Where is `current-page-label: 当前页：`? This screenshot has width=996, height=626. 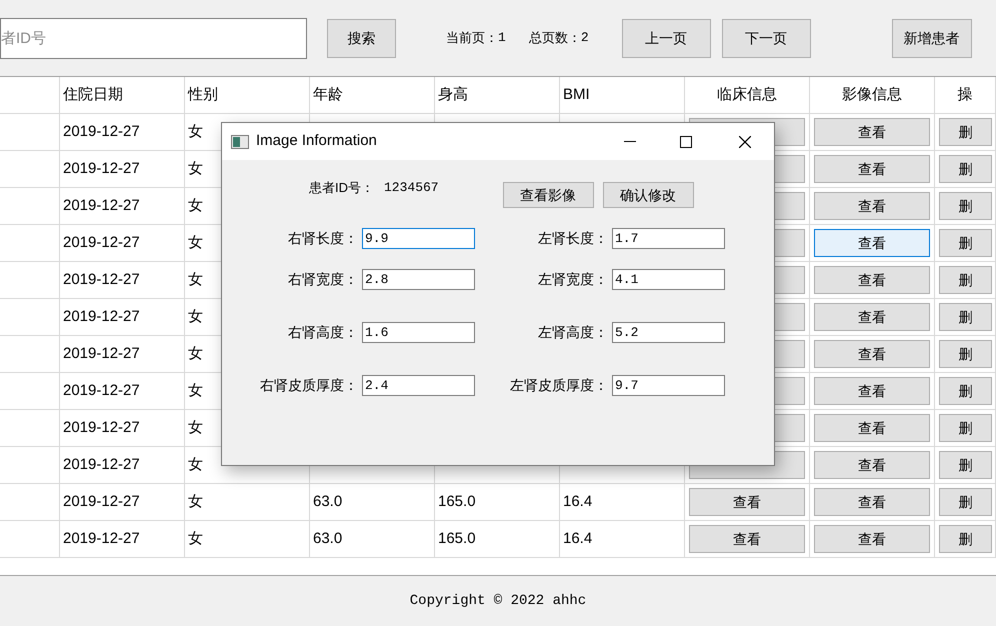
current-page-label: 当前页： is located at coordinates (472, 38).